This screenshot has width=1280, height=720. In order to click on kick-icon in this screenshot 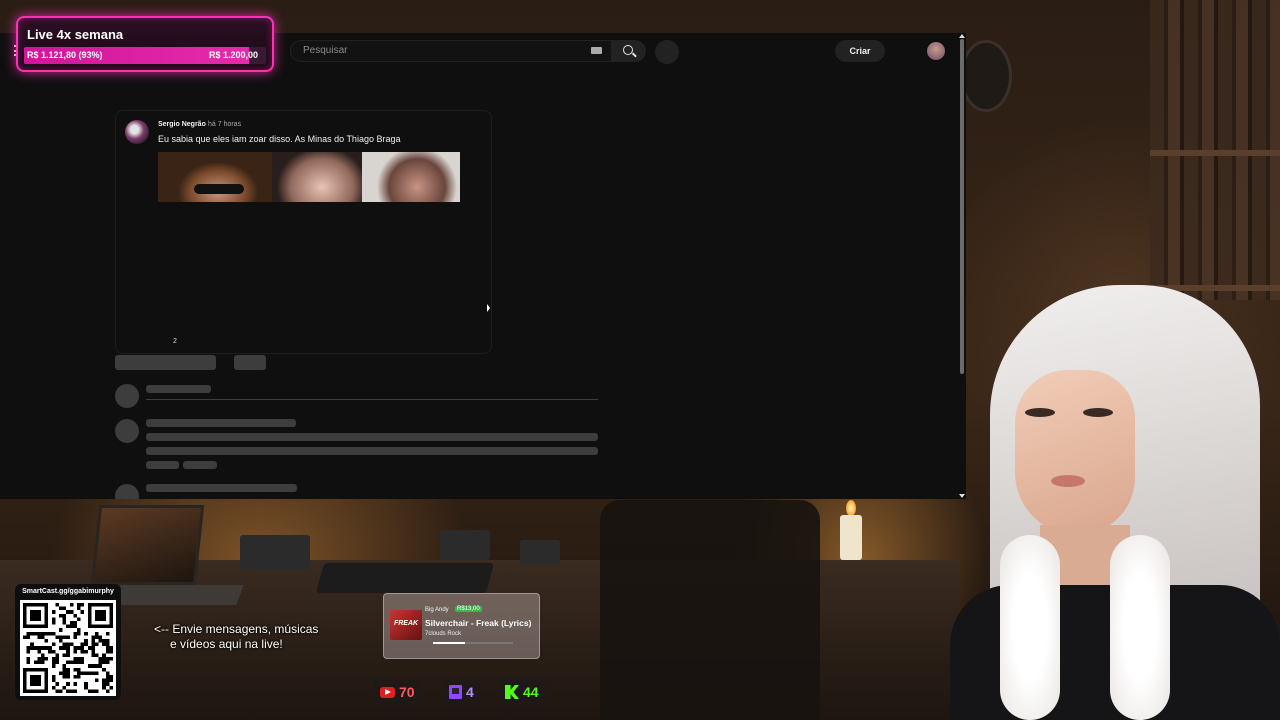, I will do `click(512, 692)`.